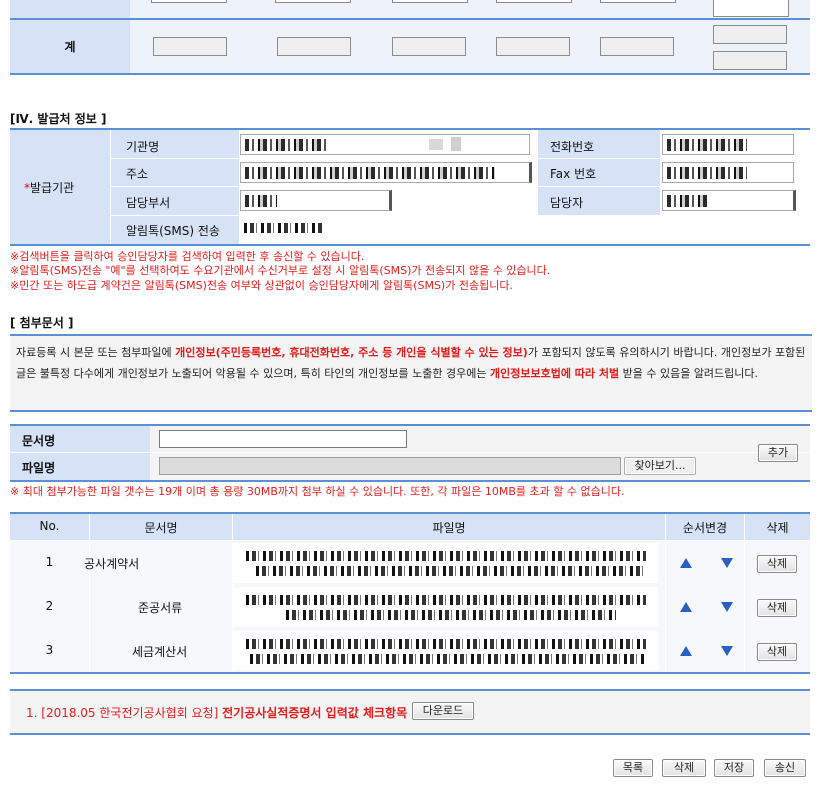 The image size is (823, 799). What do you see at coordinates (112, 564) in the screenshot?
I see `row-doc-name: 공사계약서` at bounding box center [112, 564].